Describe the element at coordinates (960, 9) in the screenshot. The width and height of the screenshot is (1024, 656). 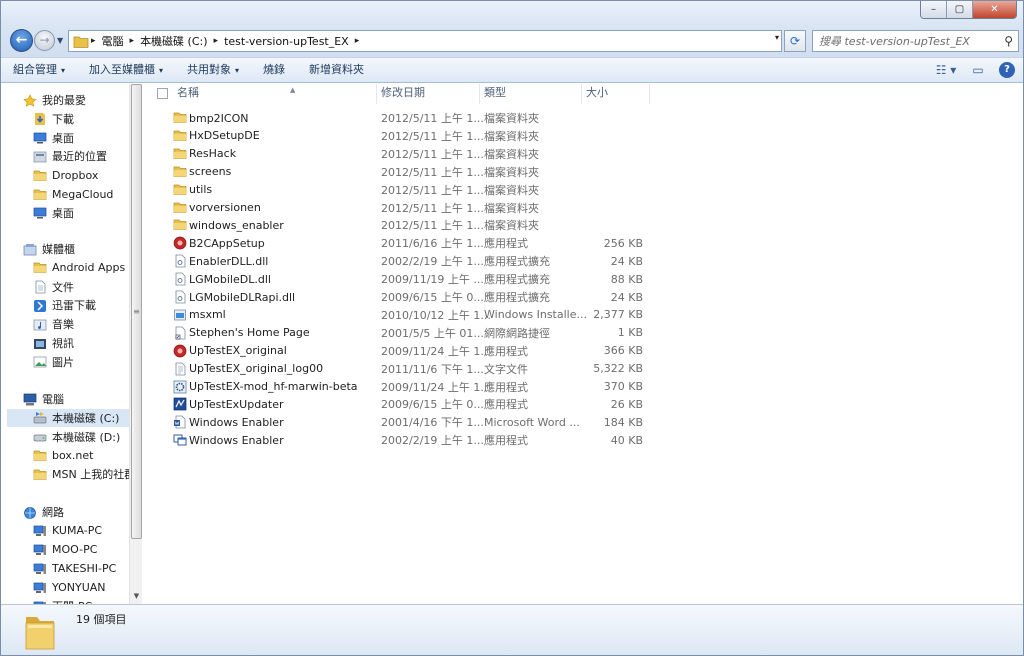
I see `maximize-button: ▢` at that location.